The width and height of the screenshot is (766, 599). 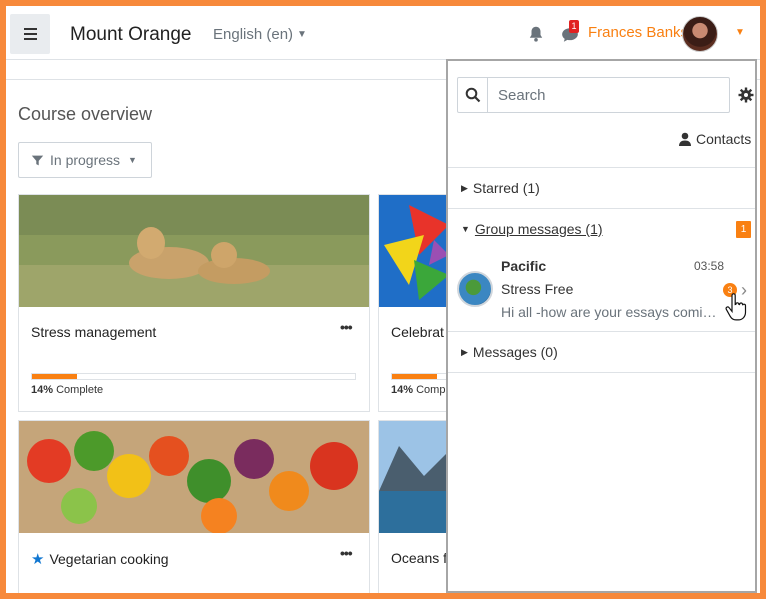 What do you see at coordinates (419, 558) in the screenshot?
I see `course-title: Oceans f` at bounding box center [419, 558].